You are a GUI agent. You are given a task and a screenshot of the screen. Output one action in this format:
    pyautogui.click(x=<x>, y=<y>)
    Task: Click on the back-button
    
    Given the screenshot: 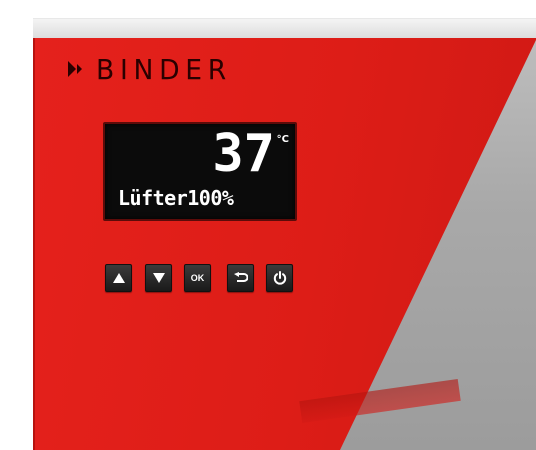 What is the action you would take?
    pyautogui.click(x=240, y=278)
    